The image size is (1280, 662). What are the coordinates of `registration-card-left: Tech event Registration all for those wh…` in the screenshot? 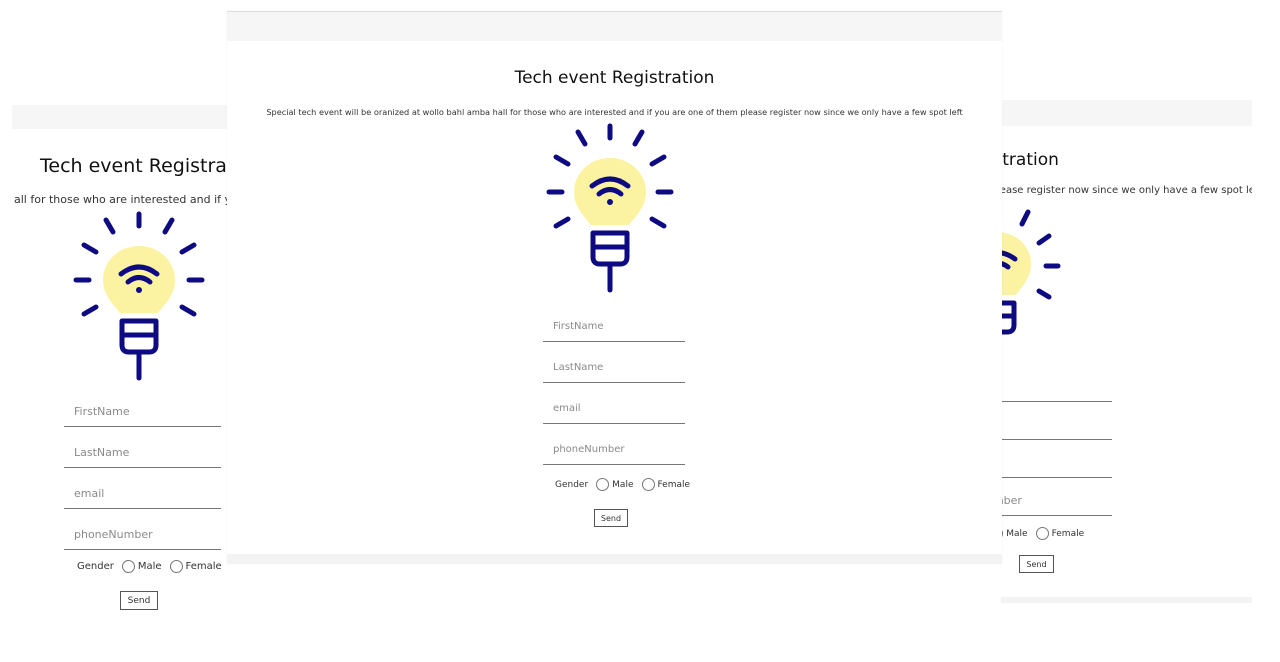 It's located at (120, 365).